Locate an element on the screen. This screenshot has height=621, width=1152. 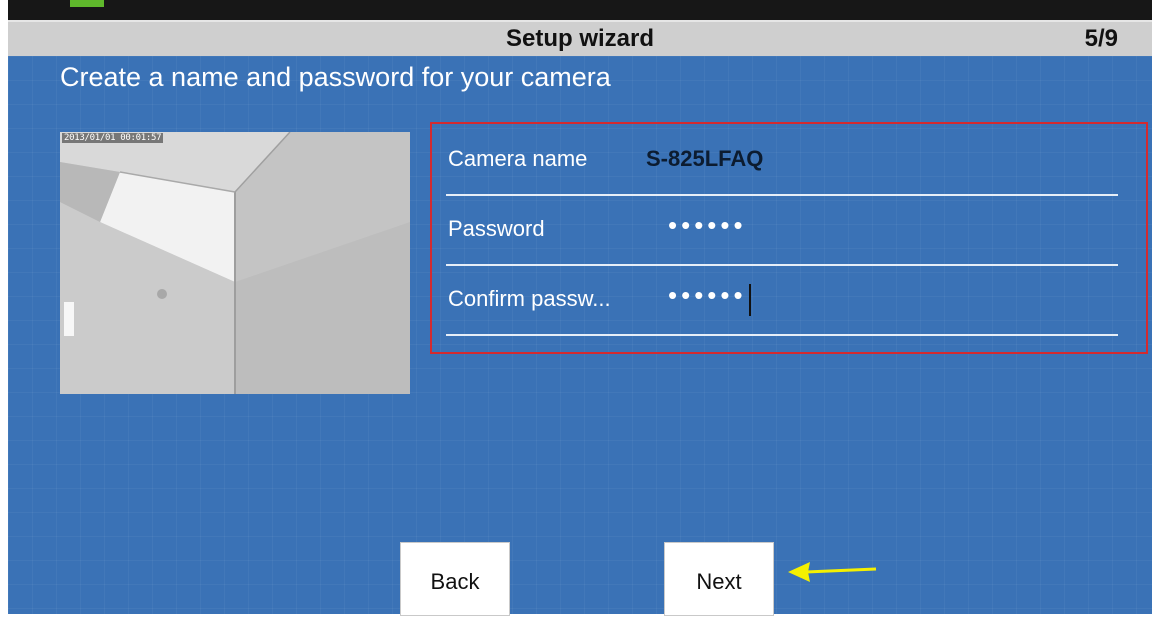
confirm-password-row: Confirm passw... •••••• is located at coordinates (782, 300).